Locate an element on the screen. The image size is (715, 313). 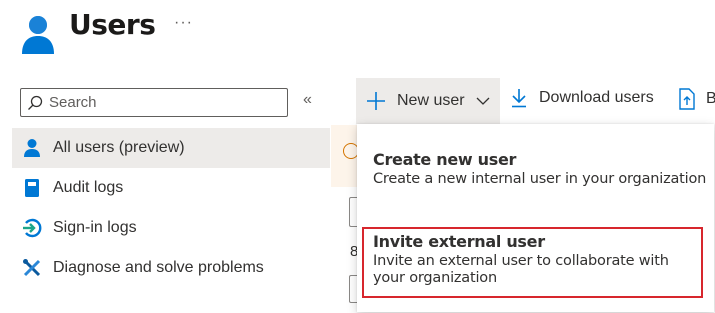
new-user-button: New user is located at coordinates (428, 101).